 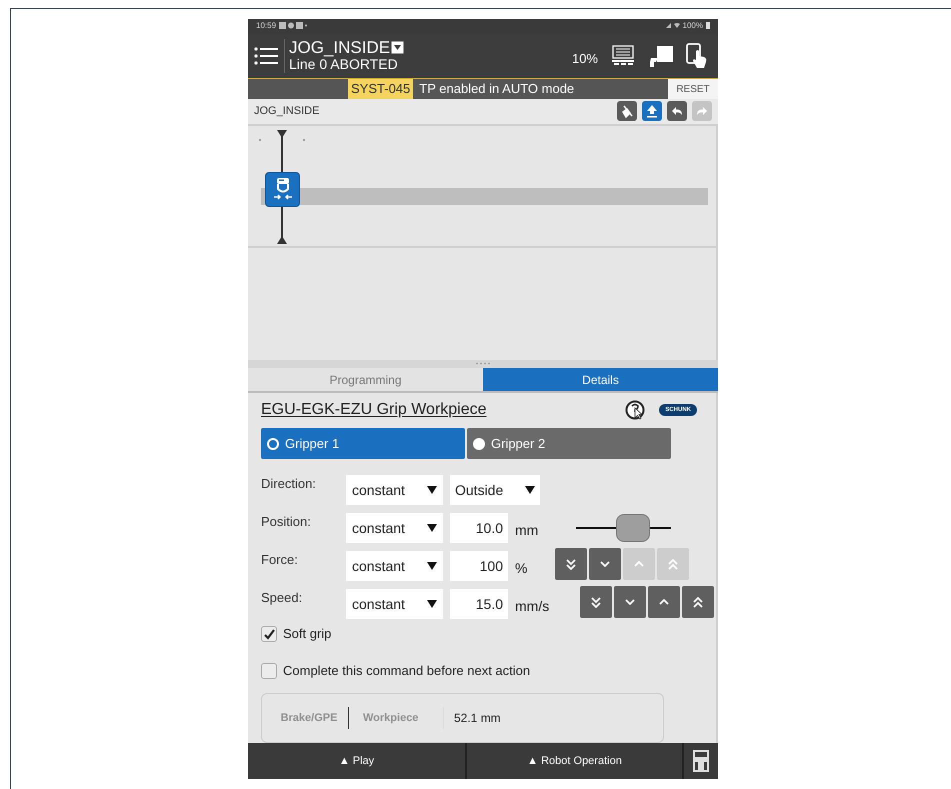 What do you see at coordinates (282, 189) in the screenshot?
I see `gripper-node` at bounding box center [282, 189].